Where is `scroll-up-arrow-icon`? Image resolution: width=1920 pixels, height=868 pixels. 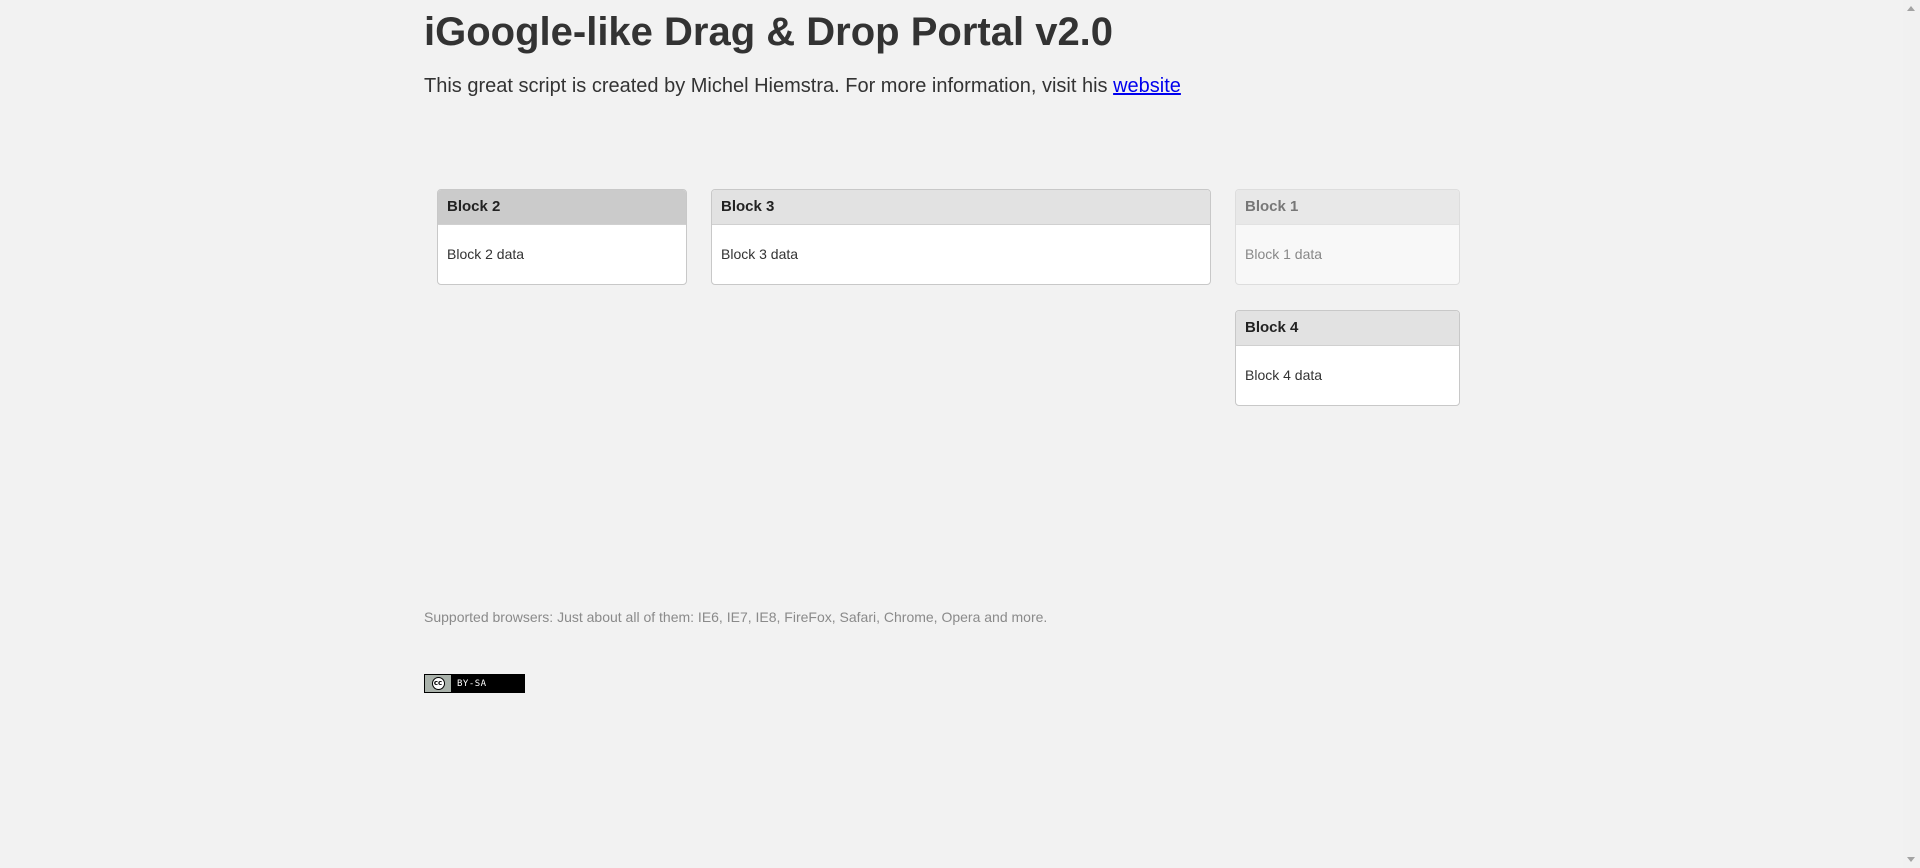
scroll-up-arrow-icon is located at coordinates (1911, 8).